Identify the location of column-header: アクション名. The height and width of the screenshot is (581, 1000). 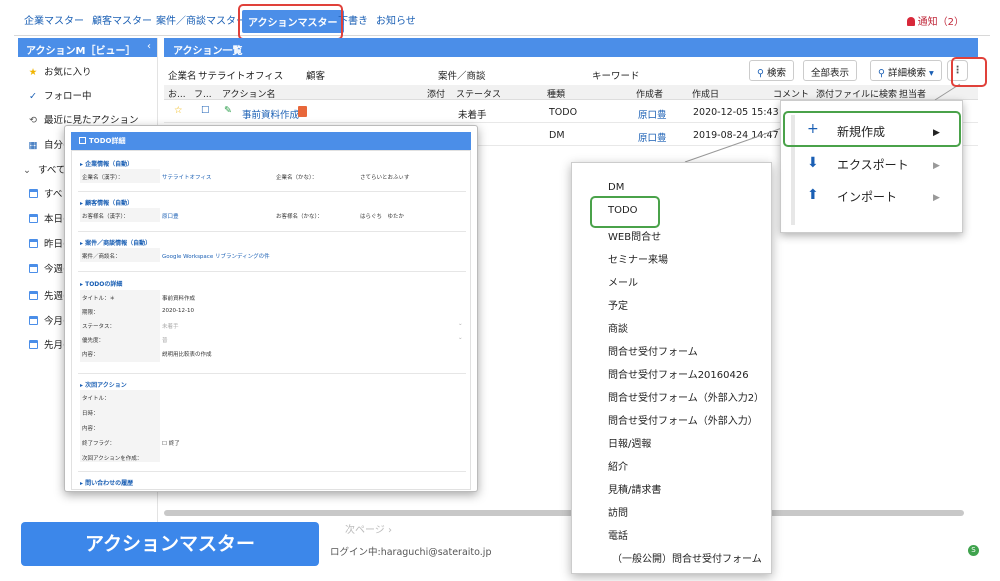
(249, 93).